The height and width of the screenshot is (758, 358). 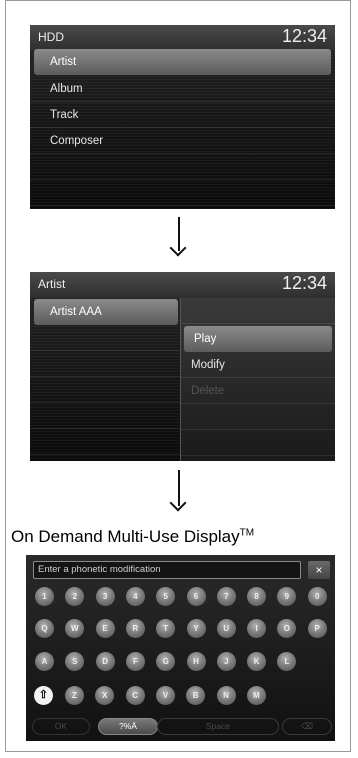 What do you see at coordinates (257, 596) in the screenshot?
I see `key-8: 8` at bounding box center [257, 596].